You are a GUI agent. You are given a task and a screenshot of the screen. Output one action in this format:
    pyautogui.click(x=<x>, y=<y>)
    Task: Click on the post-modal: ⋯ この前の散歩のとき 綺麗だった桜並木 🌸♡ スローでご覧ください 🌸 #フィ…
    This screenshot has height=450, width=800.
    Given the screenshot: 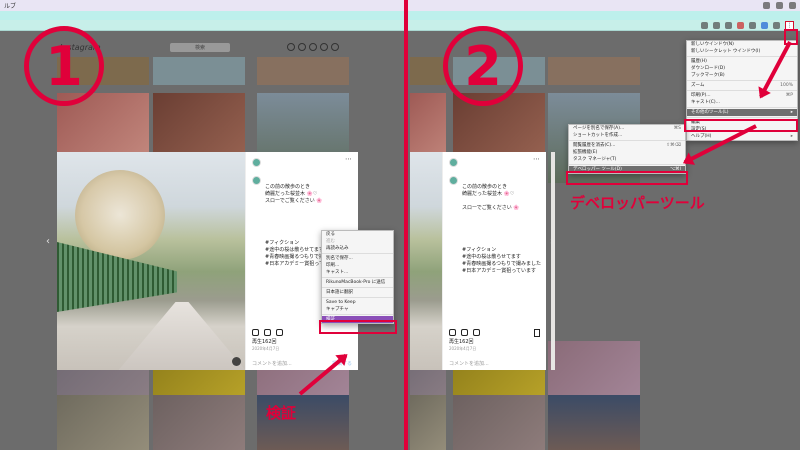 What is the action you would take?
    pyautogui.click(x=478, y=261)
    